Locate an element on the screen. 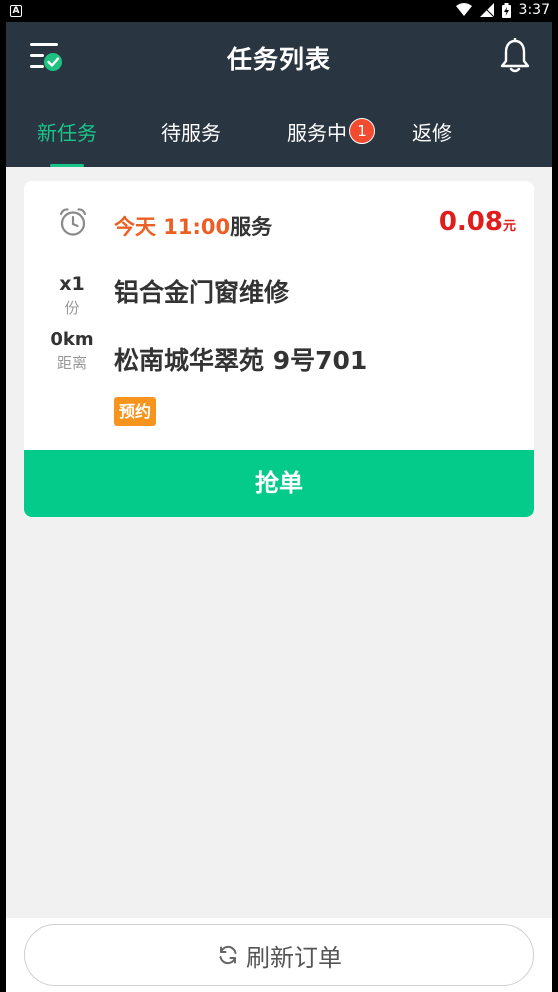 This screenshot has width=558, height=992. service-address: 松南城华翠苑 9号701 is located at coordinates (241, 360).